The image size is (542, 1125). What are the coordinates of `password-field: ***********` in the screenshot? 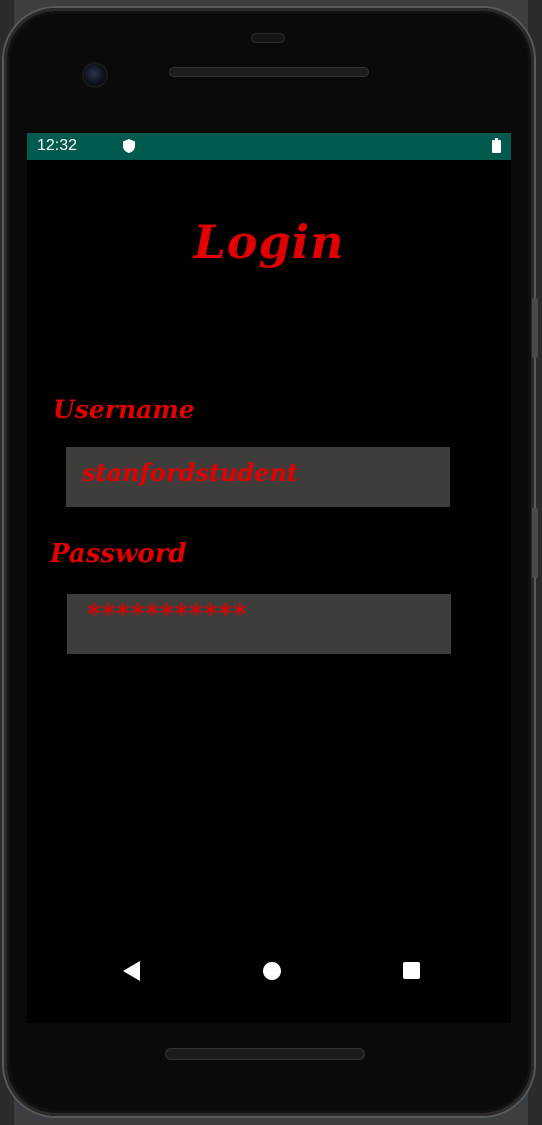 It's located at (259, 624).